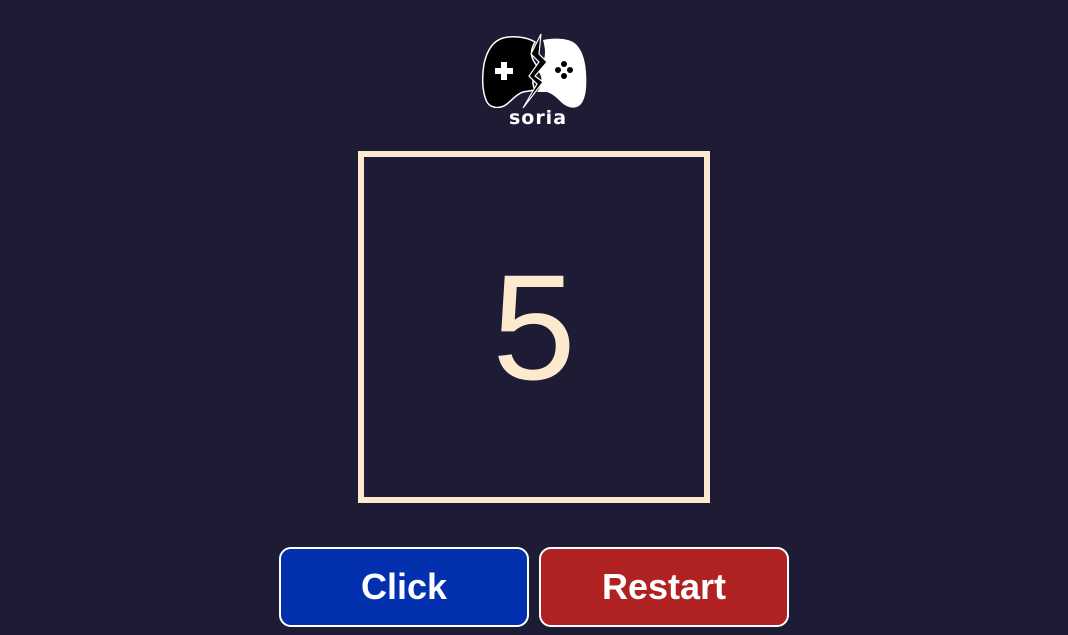  Describe the element at coordinates (404, 587) in the screenshot. I see `click-button: Click` at that location.